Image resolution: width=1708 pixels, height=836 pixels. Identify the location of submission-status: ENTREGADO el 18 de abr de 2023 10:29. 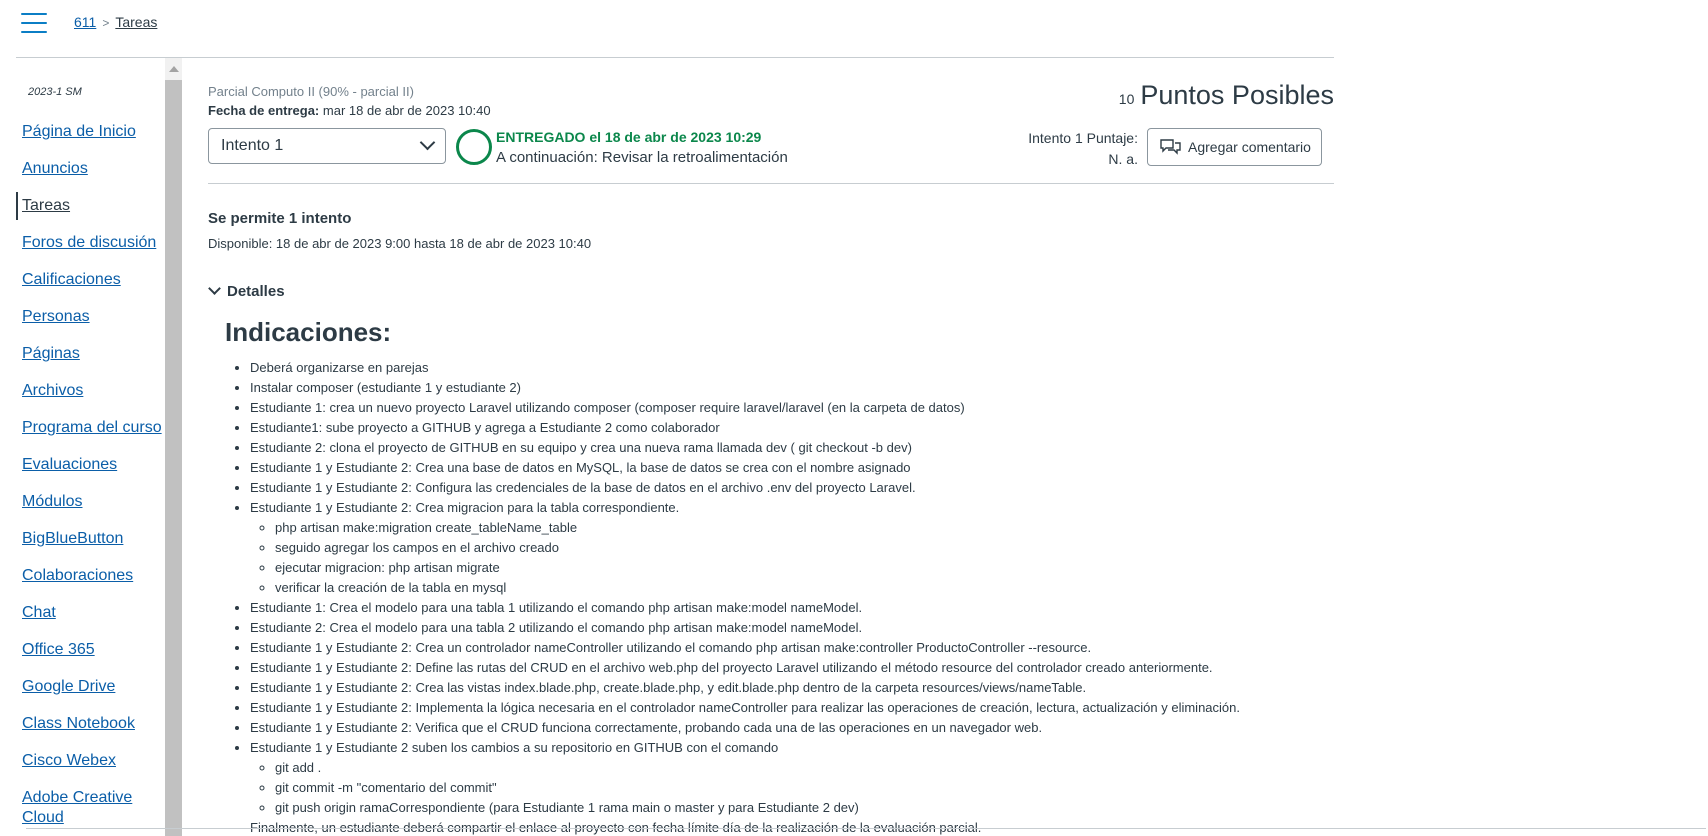
(629, 137).